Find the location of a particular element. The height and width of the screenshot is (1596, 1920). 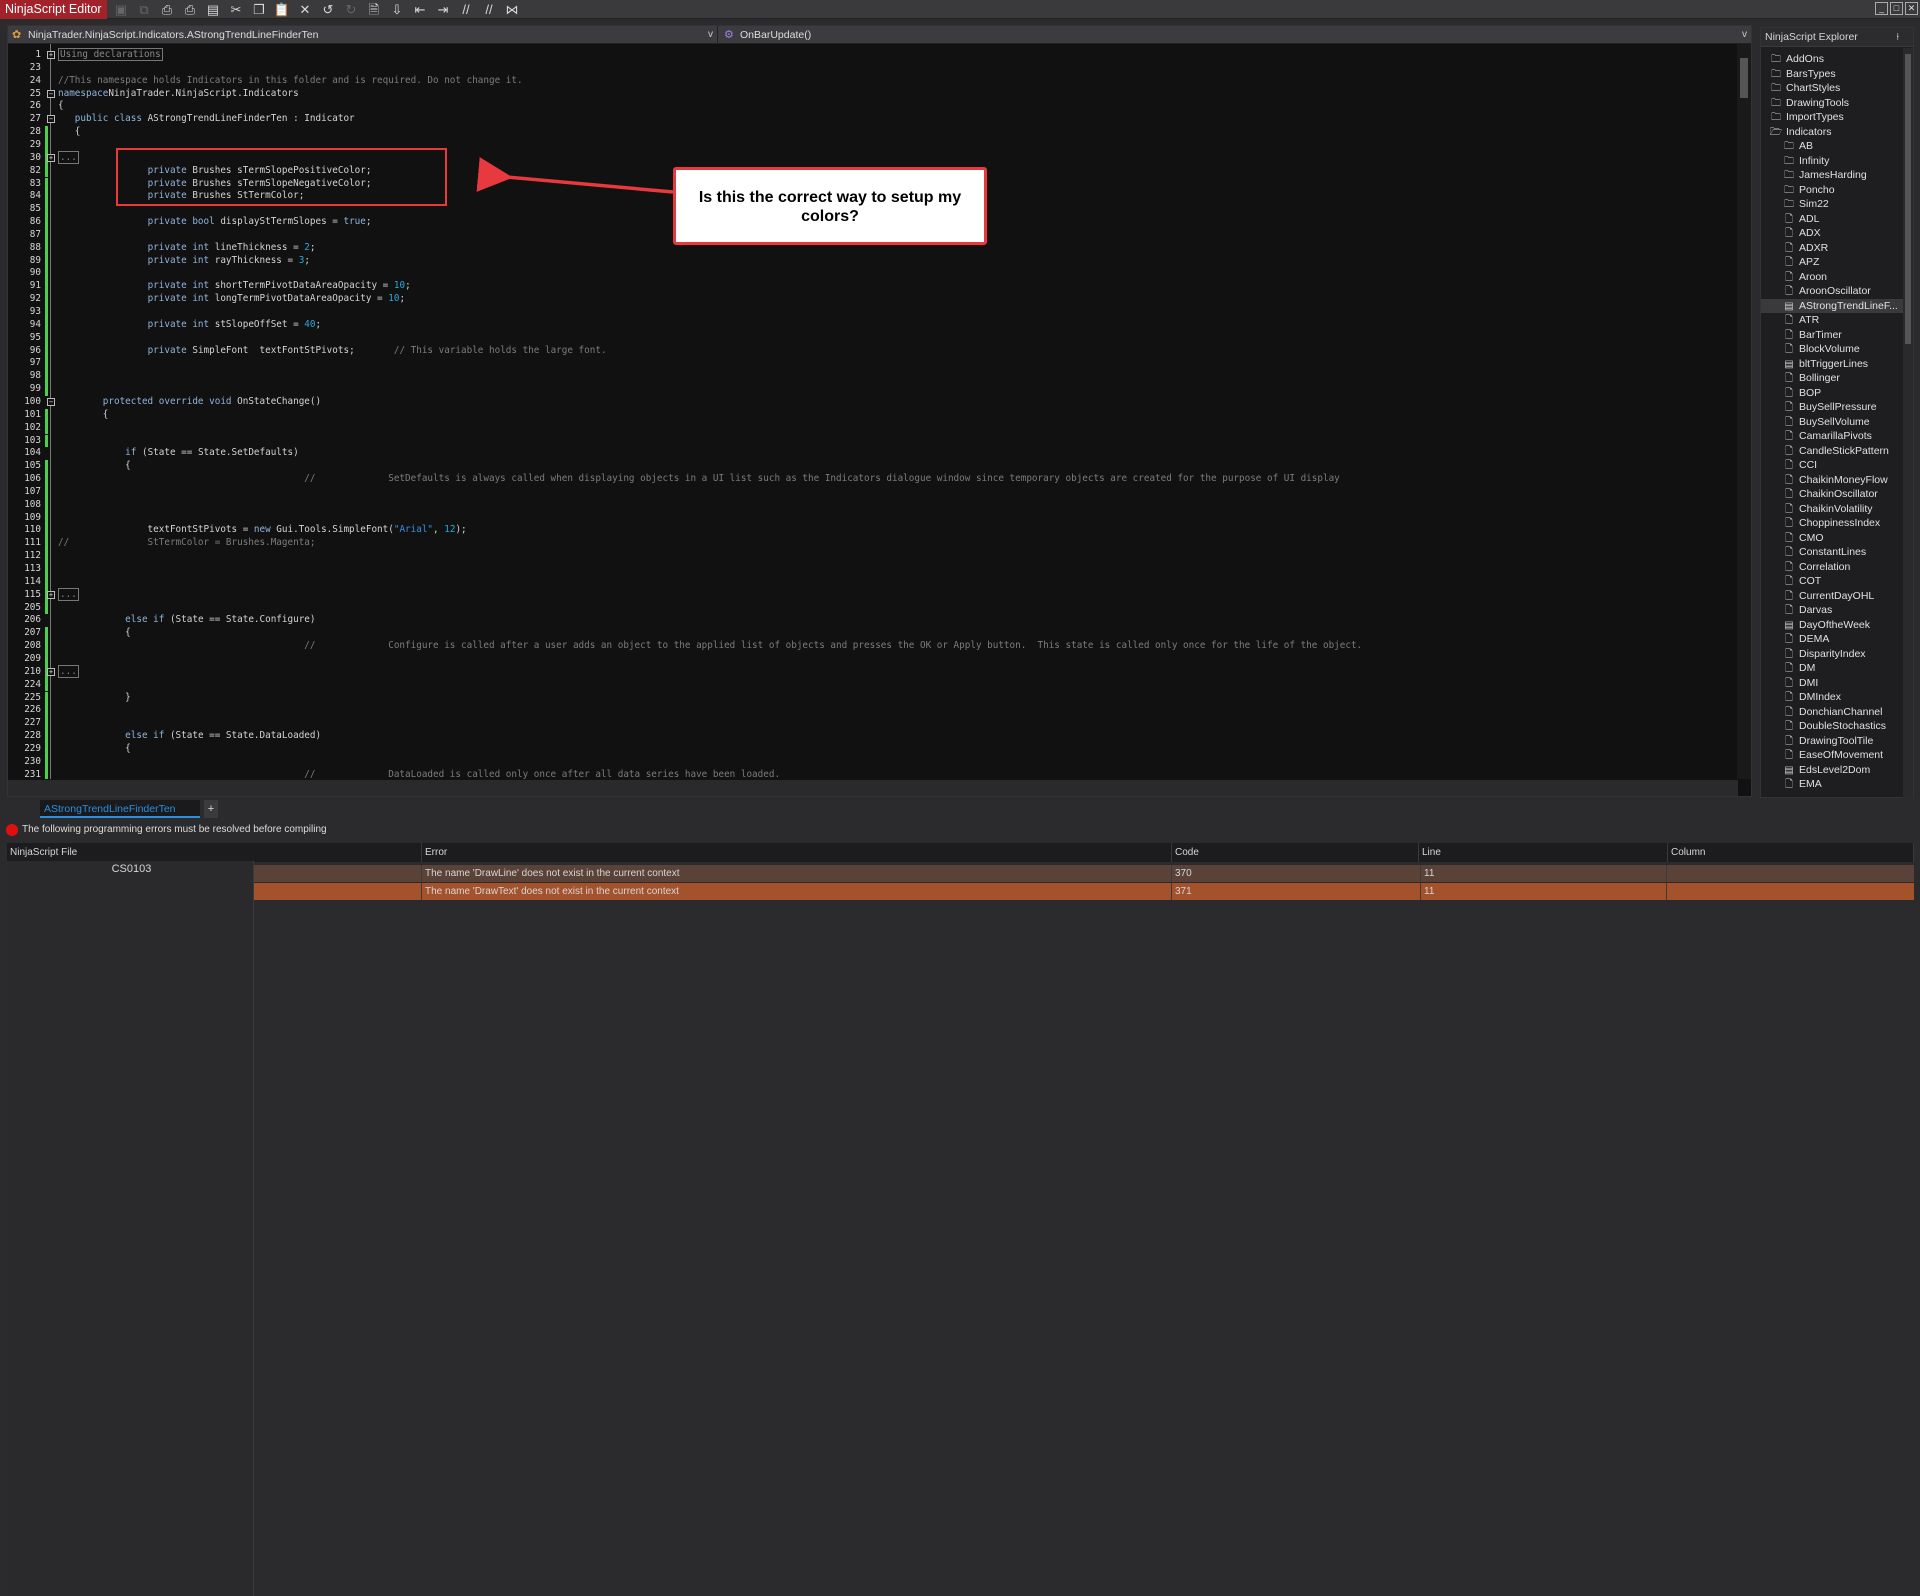

collapsed-region: Using declarations is located at coordinates (110, 54).